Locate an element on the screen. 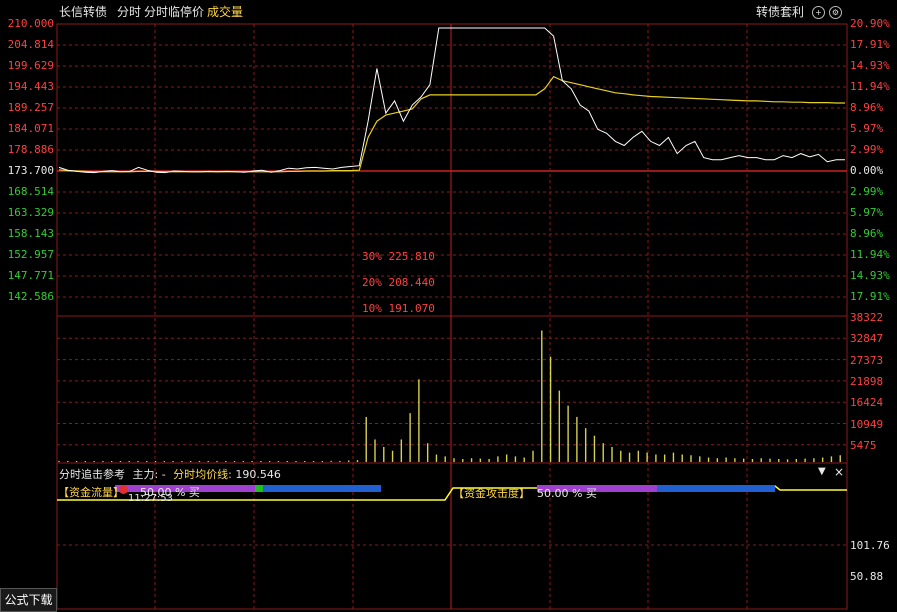  tab-intraday: 分时 is located at coordinates (129, 12).